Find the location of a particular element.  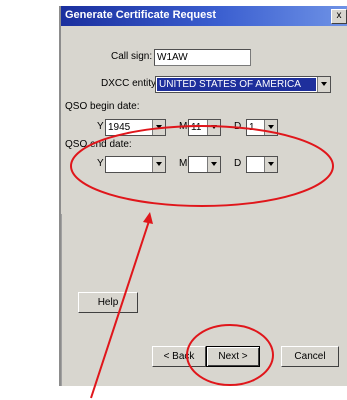

end-month-select is located at coordinates (204, 164).